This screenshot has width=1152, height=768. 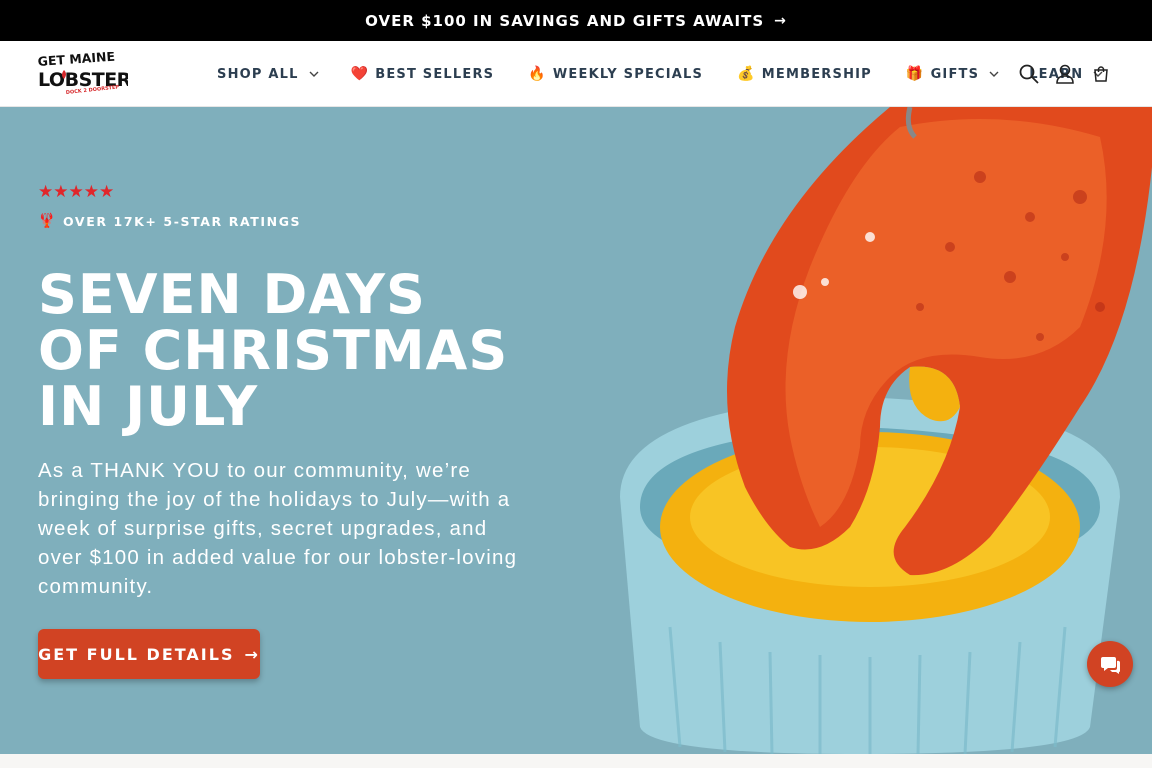 What do you see at coordinates (273, 350) in the screenshot?
I see `hero-title-line: OF CHRISTMAS` at bounding box center [273, 350].